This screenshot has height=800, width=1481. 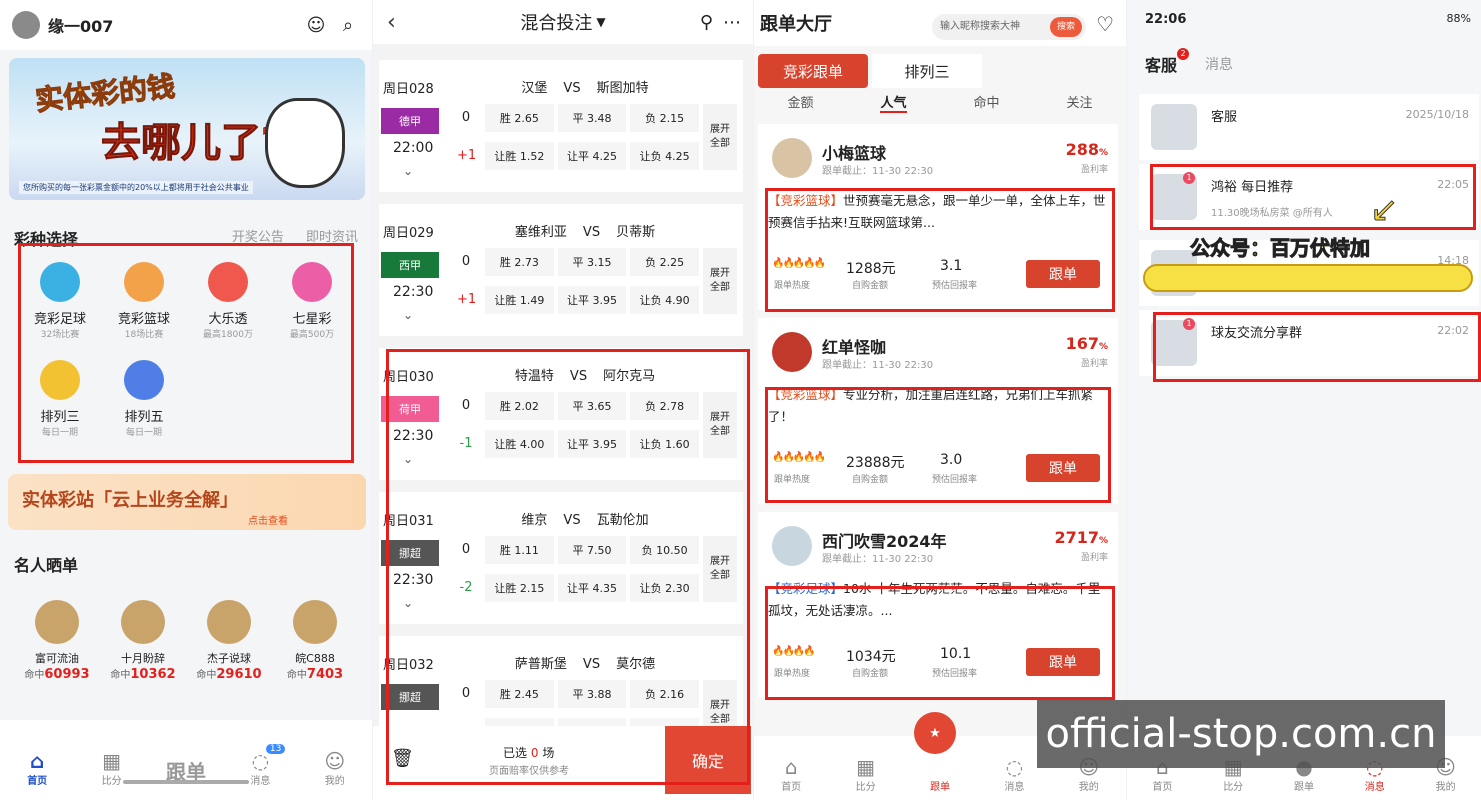 I want to click on chevron-down-icon: ▼, so click(x=600, y=22).